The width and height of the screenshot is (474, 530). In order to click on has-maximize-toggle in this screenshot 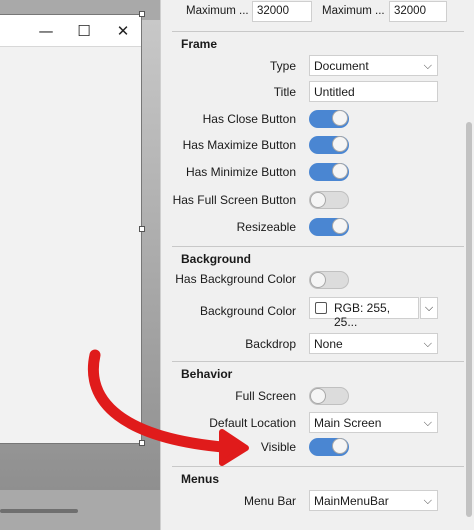, I will do `click(329, 145)`.